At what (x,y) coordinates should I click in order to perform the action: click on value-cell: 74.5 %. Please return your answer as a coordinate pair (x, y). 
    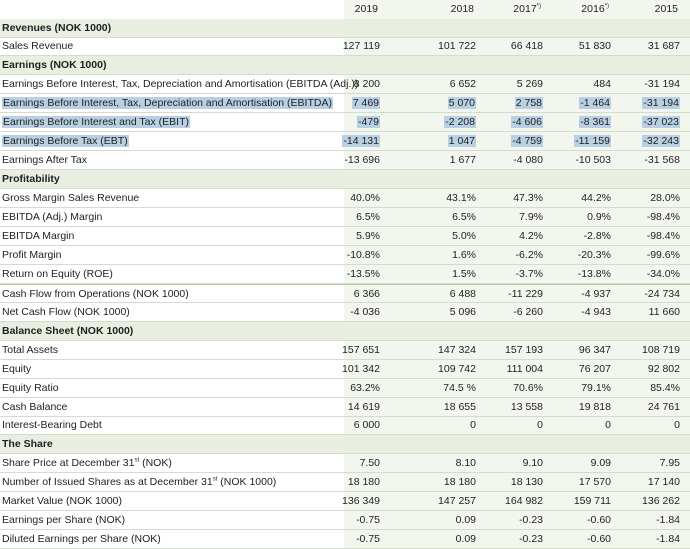
    Looking at the image, I should click on (445, 388).